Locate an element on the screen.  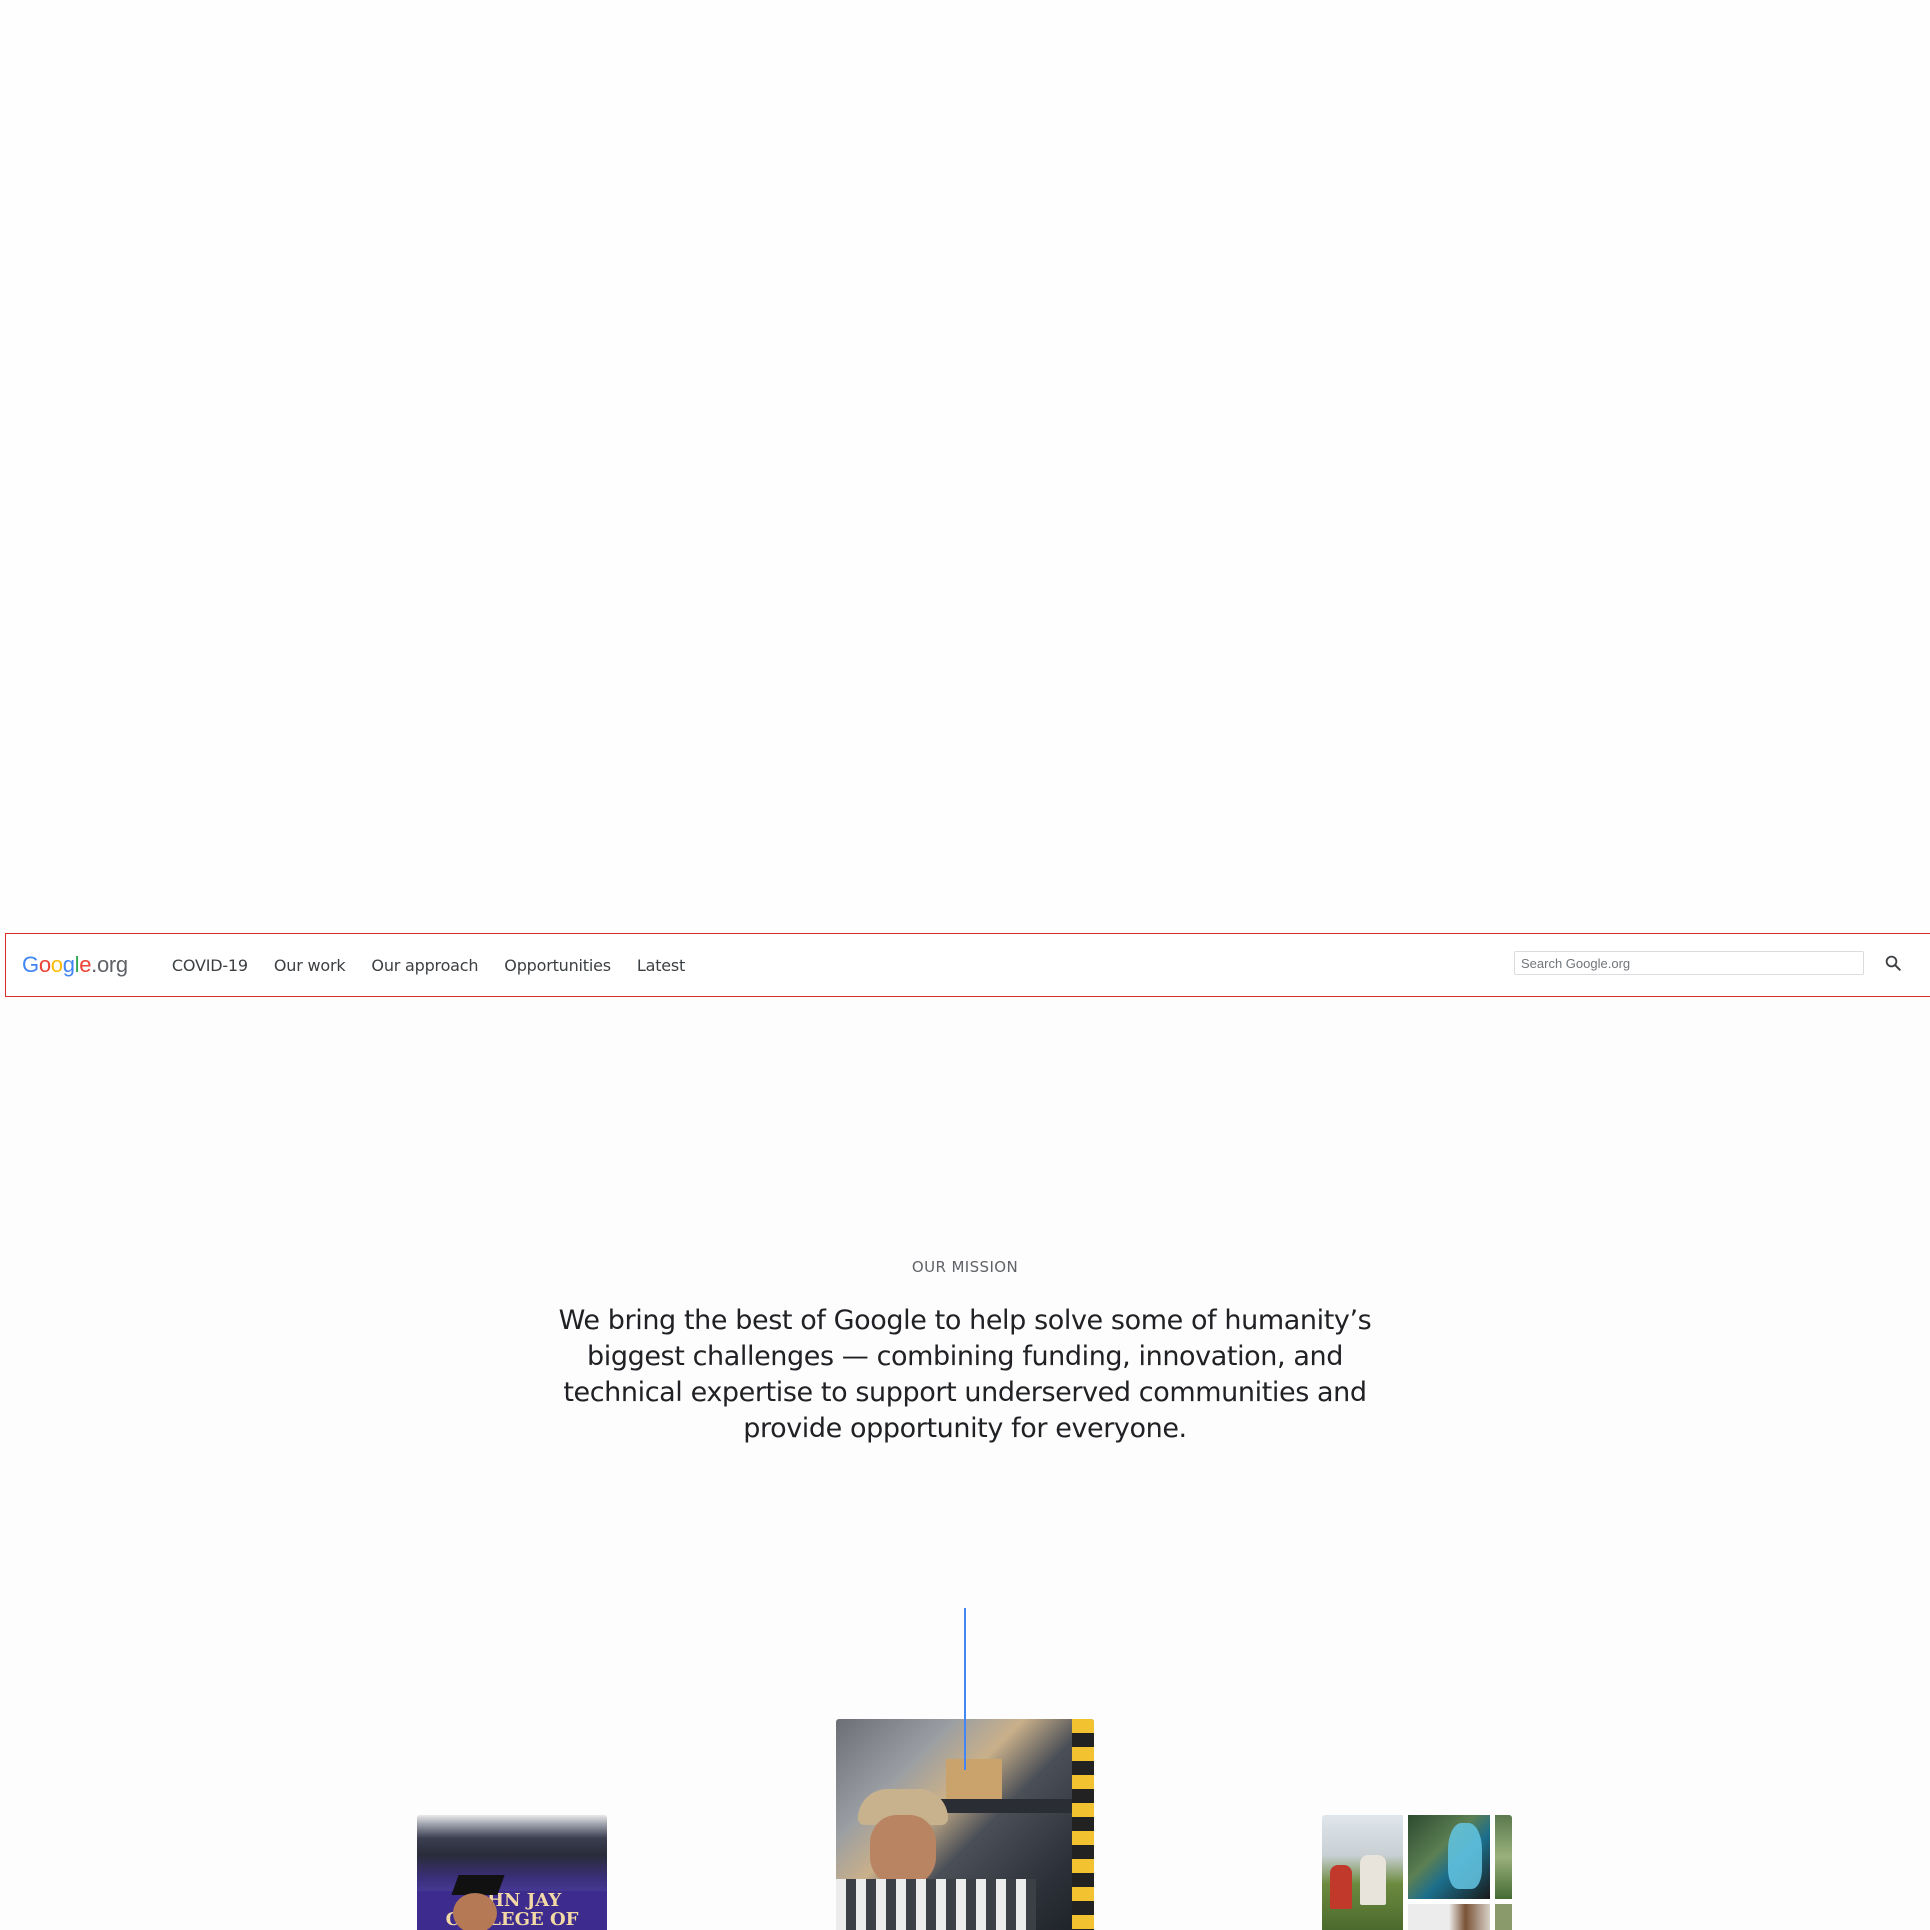
graduation-cap is located at coordinates (478, 1885).